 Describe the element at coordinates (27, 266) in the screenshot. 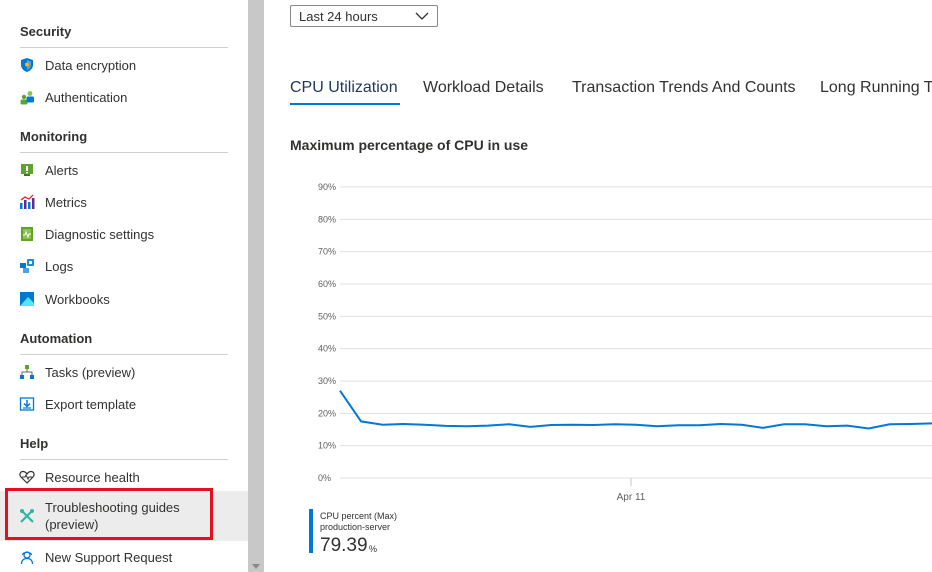

I see `logs-icon` at that location.